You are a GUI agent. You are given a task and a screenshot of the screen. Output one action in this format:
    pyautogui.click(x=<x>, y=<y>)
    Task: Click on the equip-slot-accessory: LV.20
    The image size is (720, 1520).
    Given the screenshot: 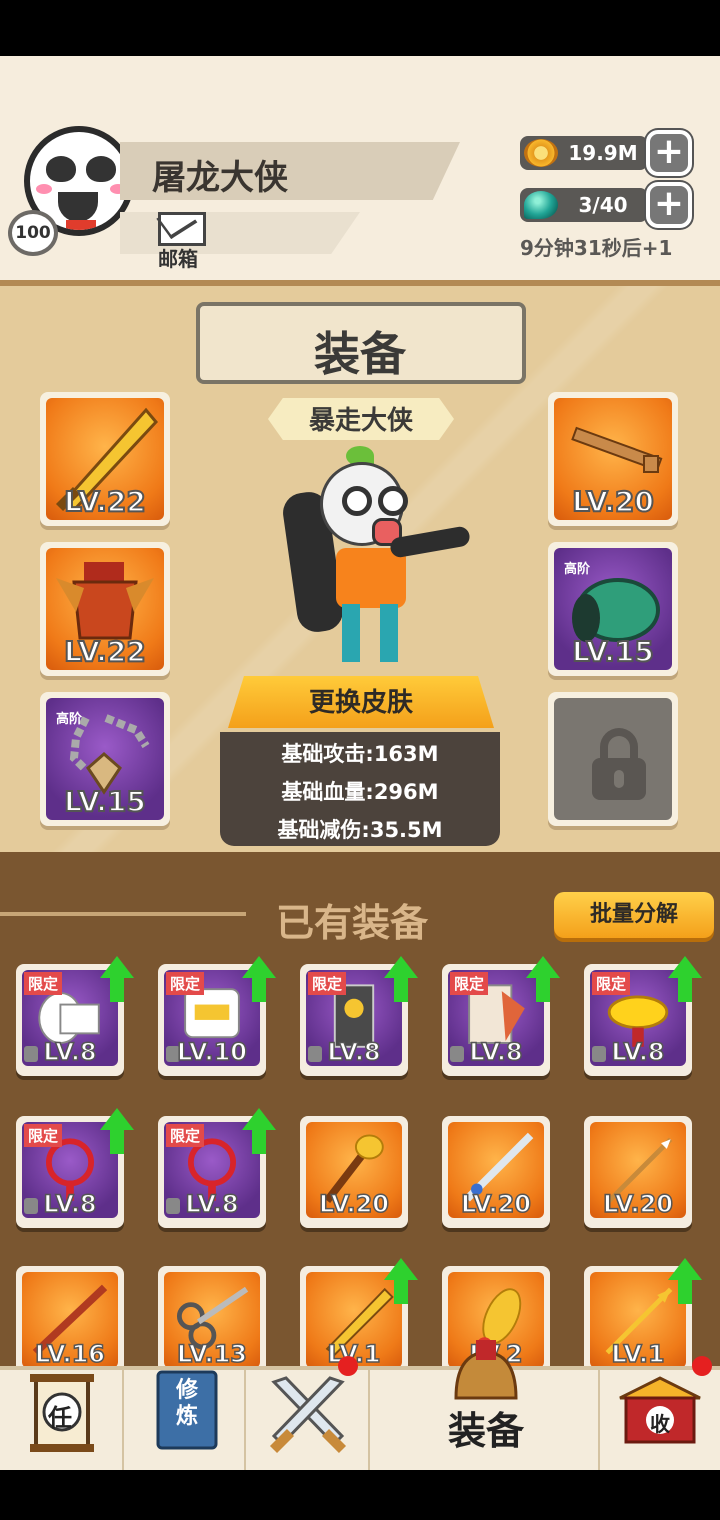 What is the action you would take?
    pyautogui.click(x=613, y=459)
    